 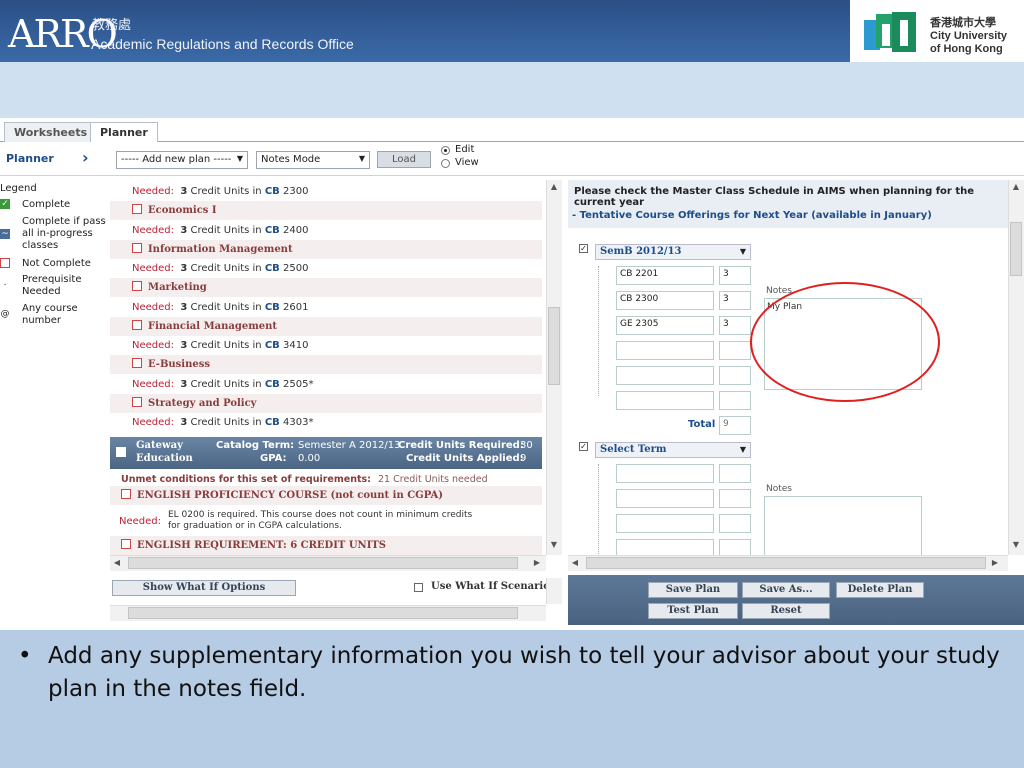 I want to click on left-scroll-thumb, so click(x=554, y=346).